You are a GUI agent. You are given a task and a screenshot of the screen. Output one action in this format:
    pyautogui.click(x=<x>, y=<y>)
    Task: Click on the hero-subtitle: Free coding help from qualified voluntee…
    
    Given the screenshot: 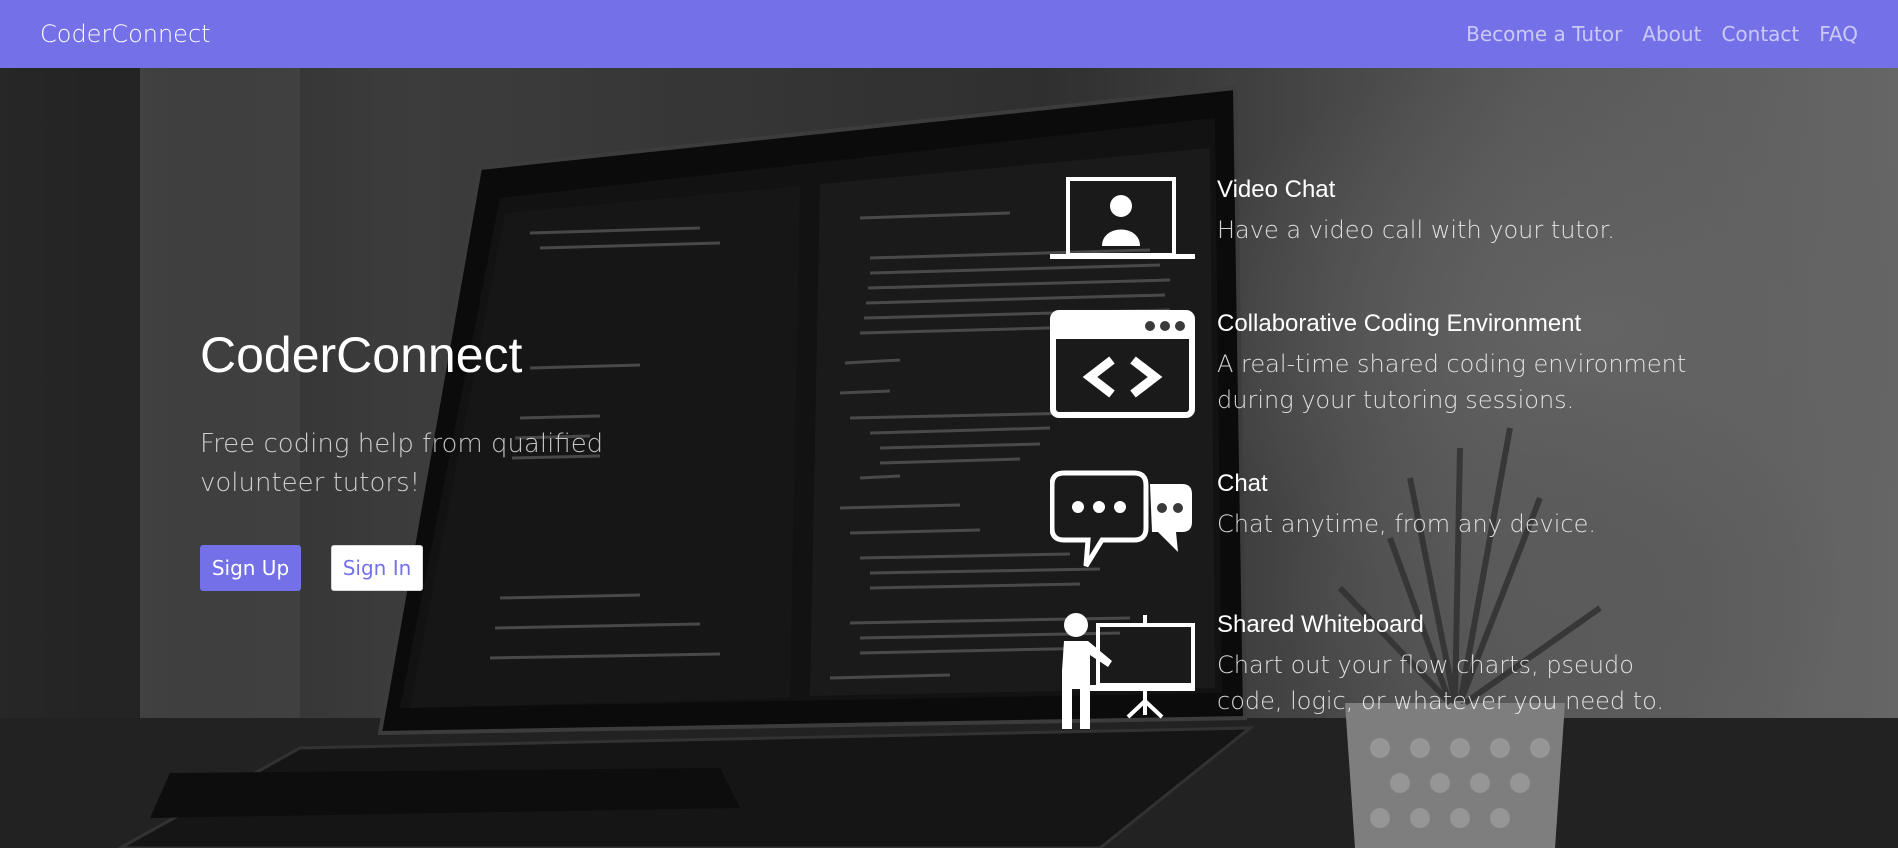 What is the action you would take?
    pyautogui.click(x=402, y=463)
    